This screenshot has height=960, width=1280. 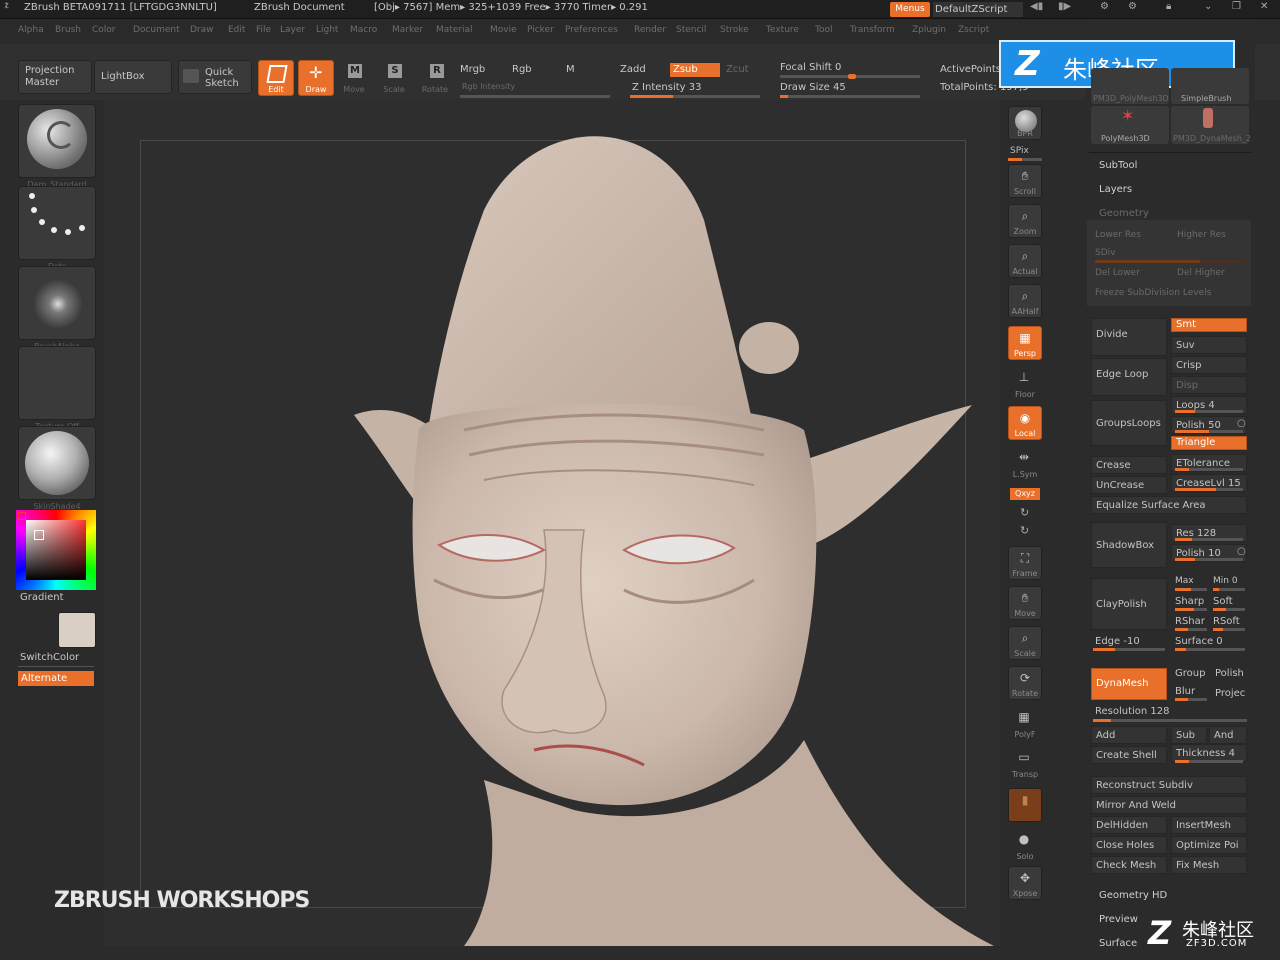 I want to click on menu-marker: Marker, so click(x=407, y=30).